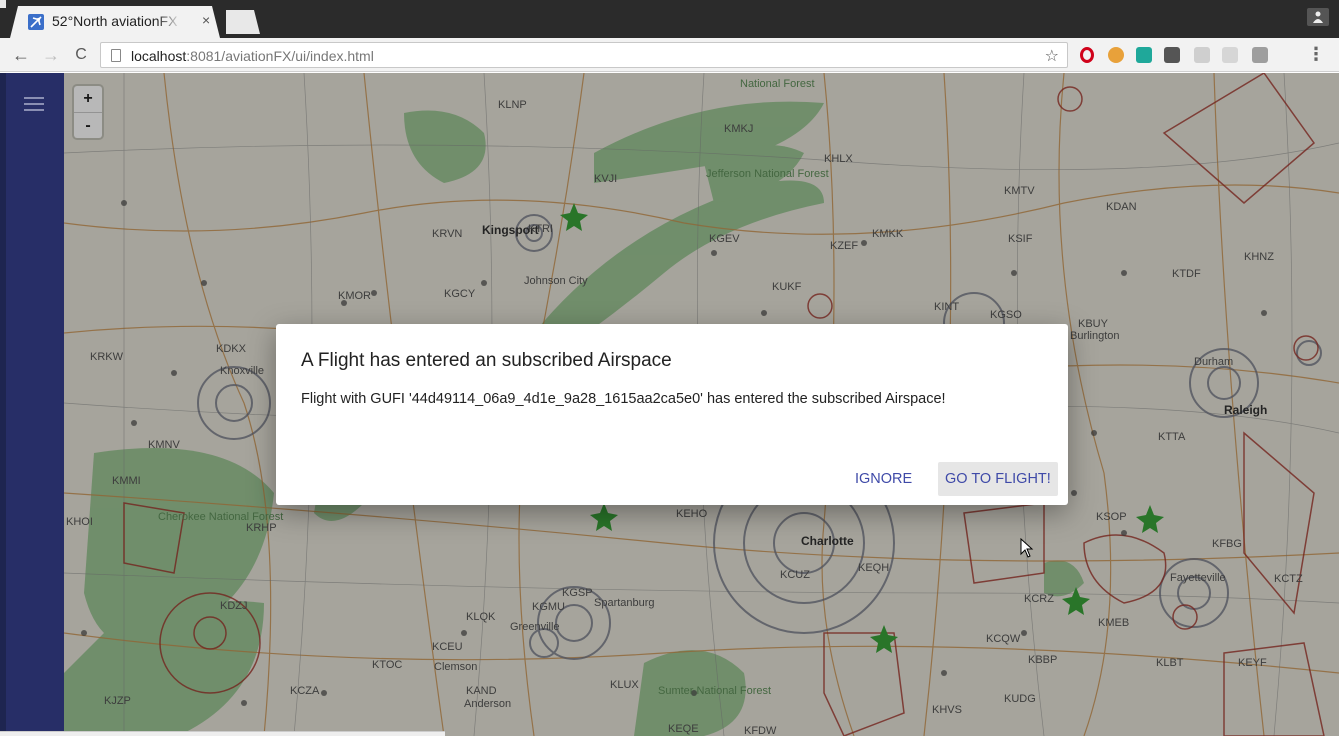  What do you see at coordinates (81, 55) in the screenshot?
I see `reload-button: C` at bounding box center [81, 55].